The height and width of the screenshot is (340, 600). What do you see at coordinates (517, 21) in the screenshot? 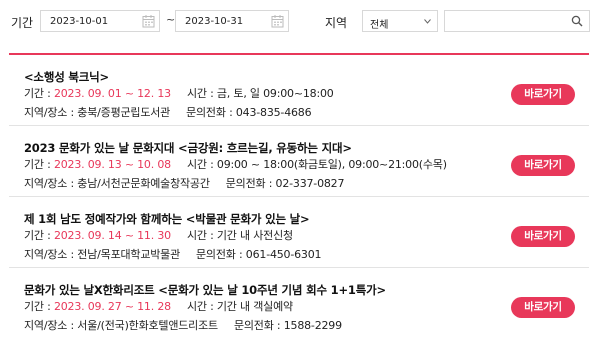
I see `search-input` at bounding box center [517, 21].